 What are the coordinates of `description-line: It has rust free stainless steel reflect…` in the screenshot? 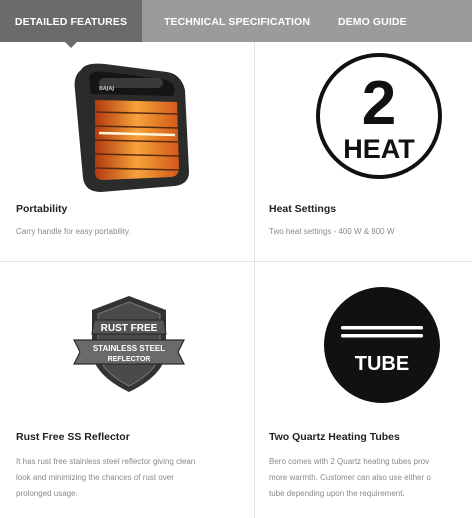 It's located at (106, 461).